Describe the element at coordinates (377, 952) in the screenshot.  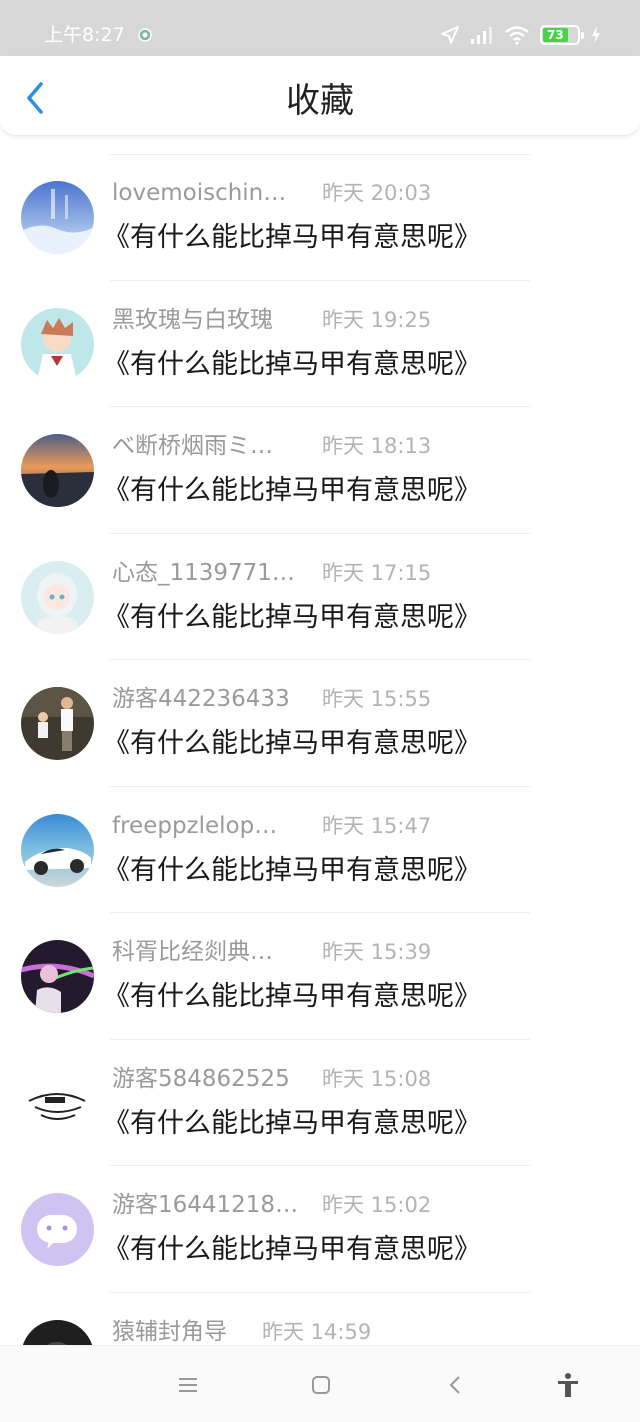
I see `item-time: 昨天 15:39` at that location.